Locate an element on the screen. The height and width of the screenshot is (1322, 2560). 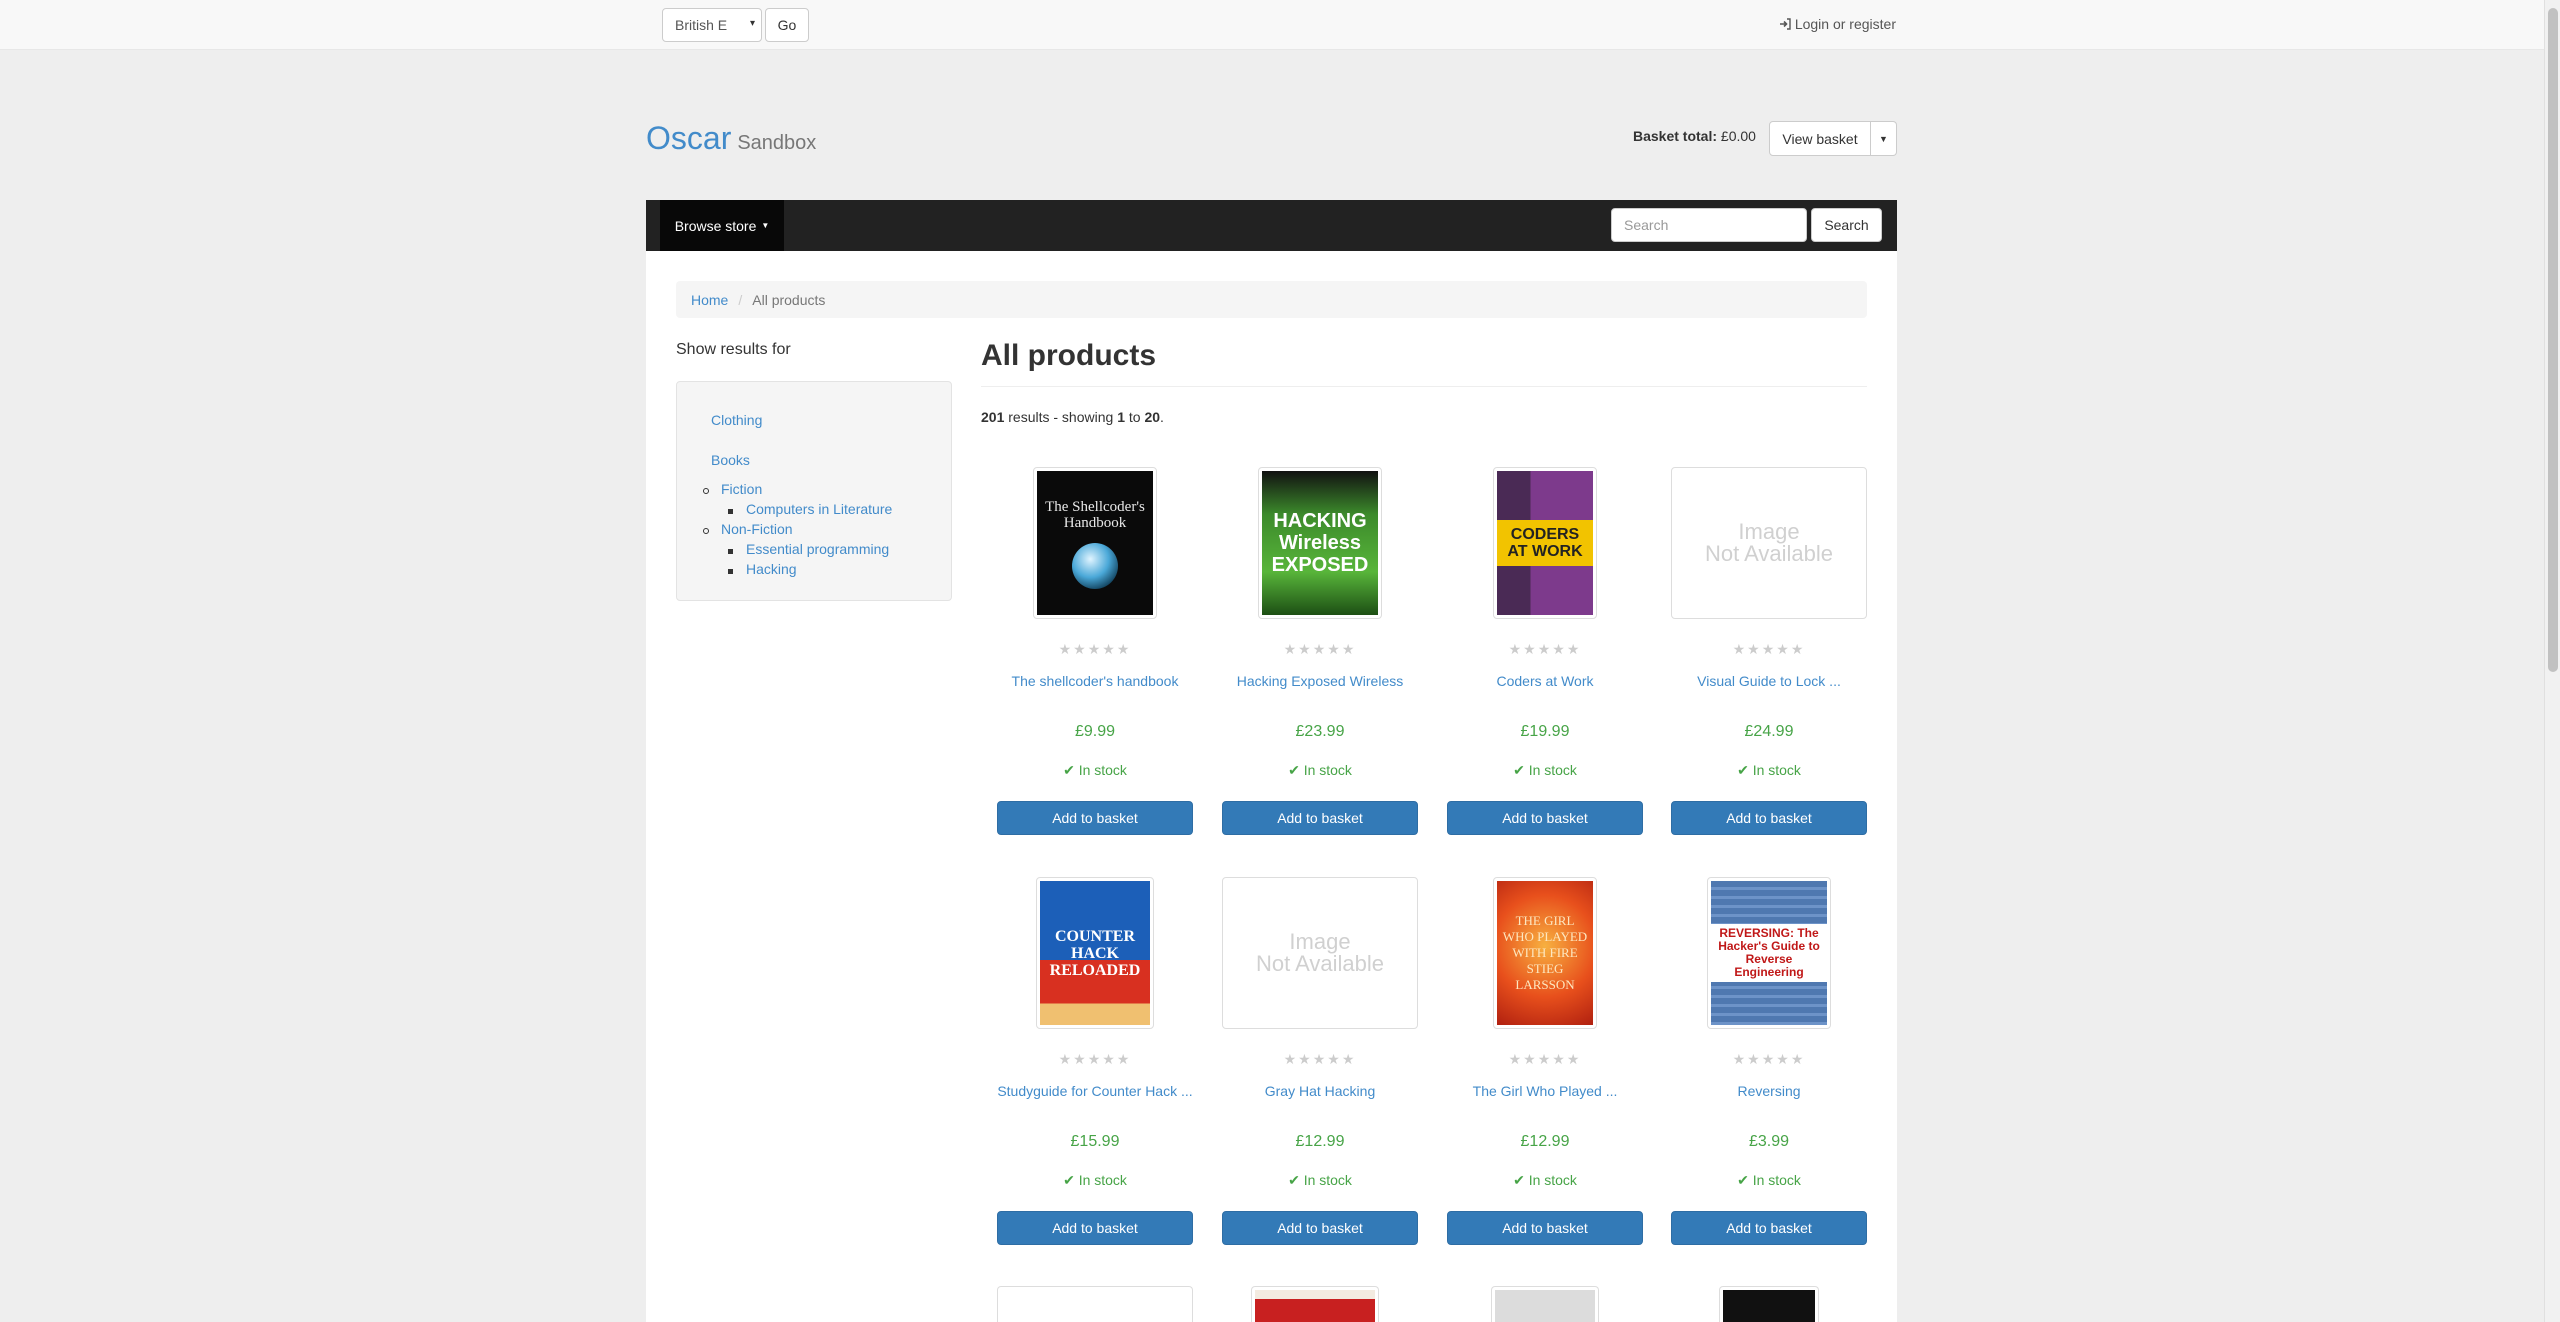
basket-total: Basket total: £0.00 is located at coordinates (1694, 136).